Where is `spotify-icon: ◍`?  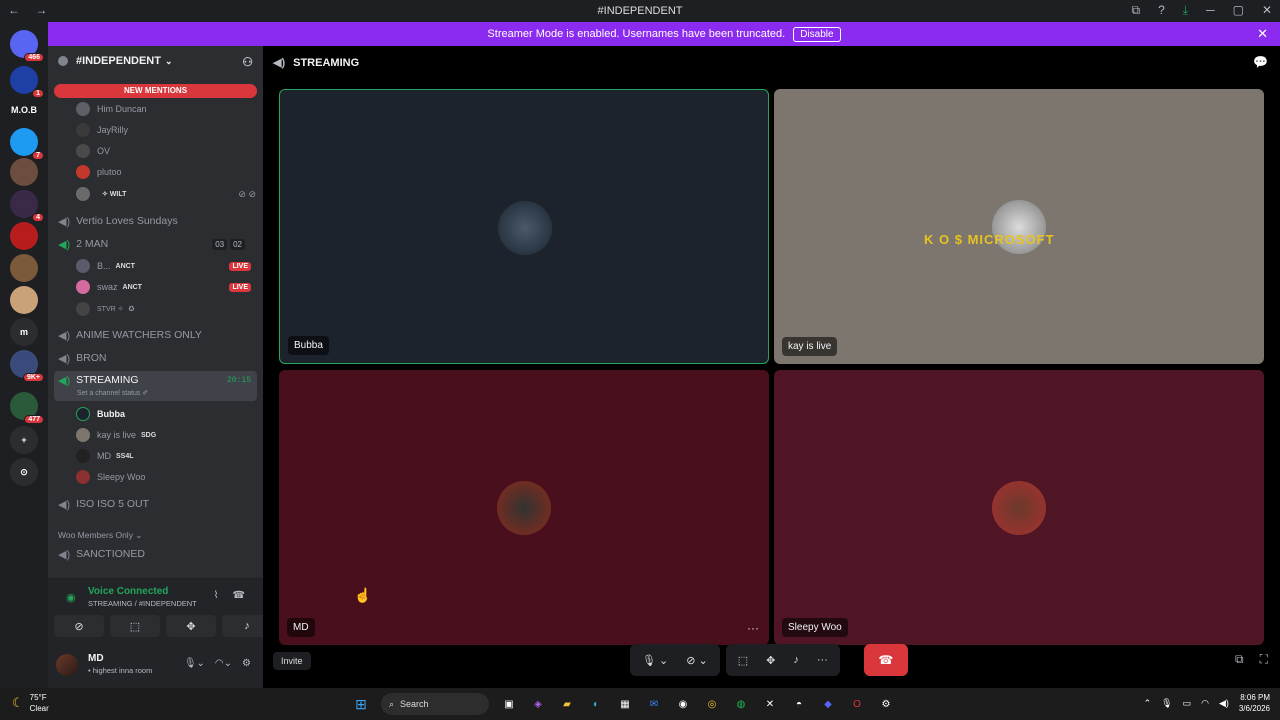
spotify-icon: ◍ is located at coordinates (741, 704).